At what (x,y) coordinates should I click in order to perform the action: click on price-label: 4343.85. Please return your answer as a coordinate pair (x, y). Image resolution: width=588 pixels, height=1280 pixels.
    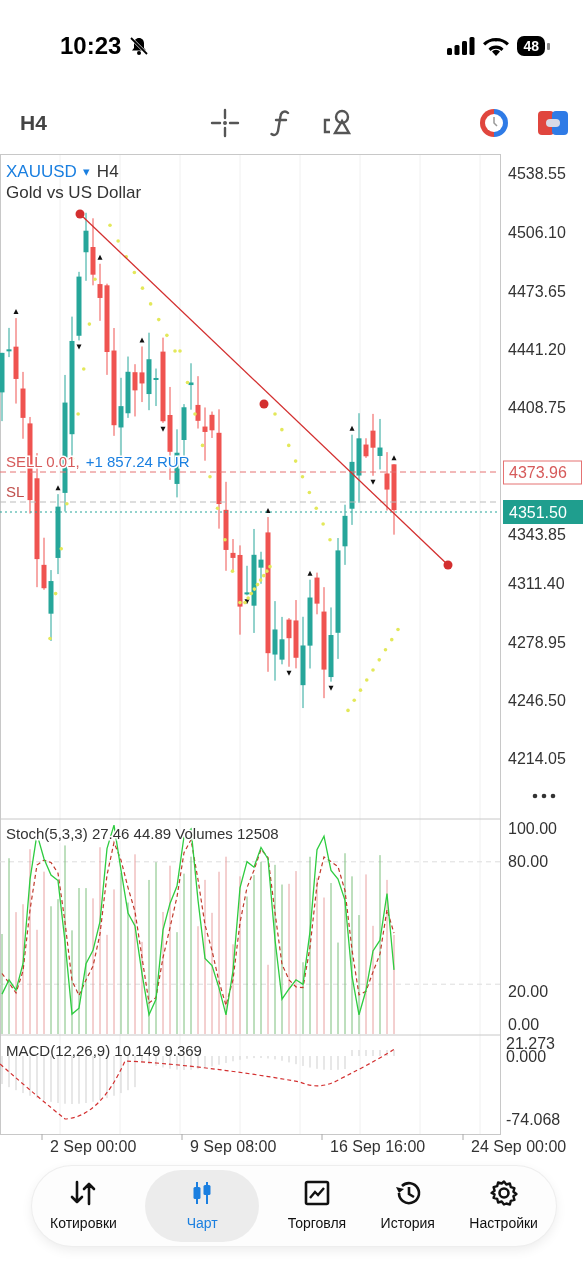
    Looking at the image, I should click on (537, 534).